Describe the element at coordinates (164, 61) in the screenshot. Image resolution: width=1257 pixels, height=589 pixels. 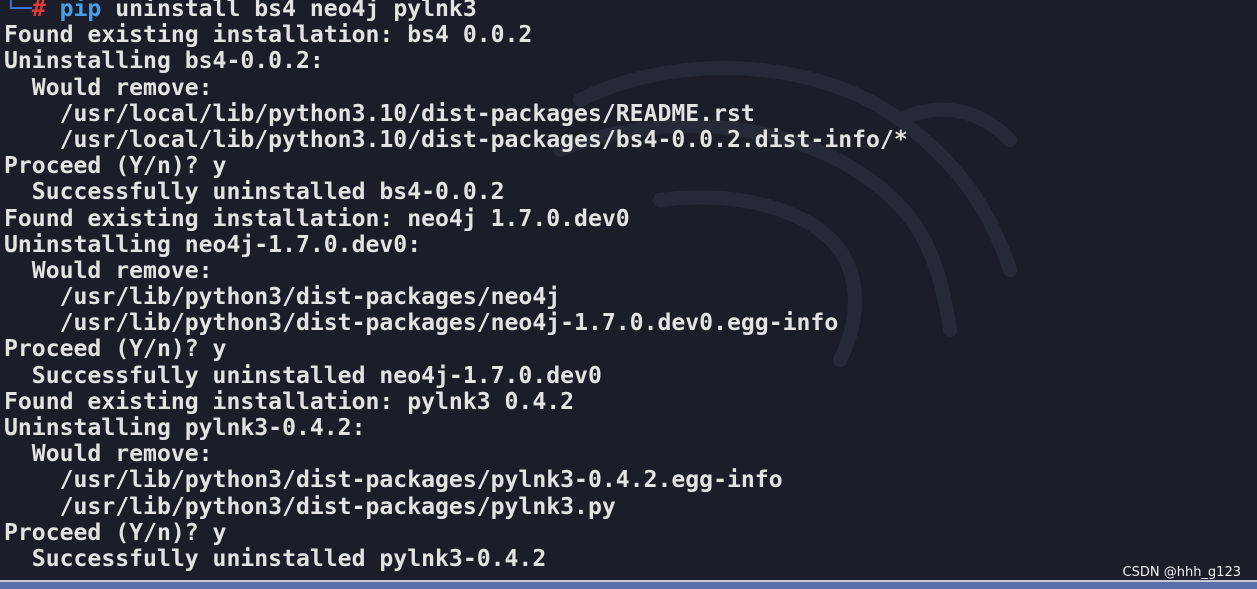
I see `output-line: Uninstalling bs4-0.0.2:` at that location.